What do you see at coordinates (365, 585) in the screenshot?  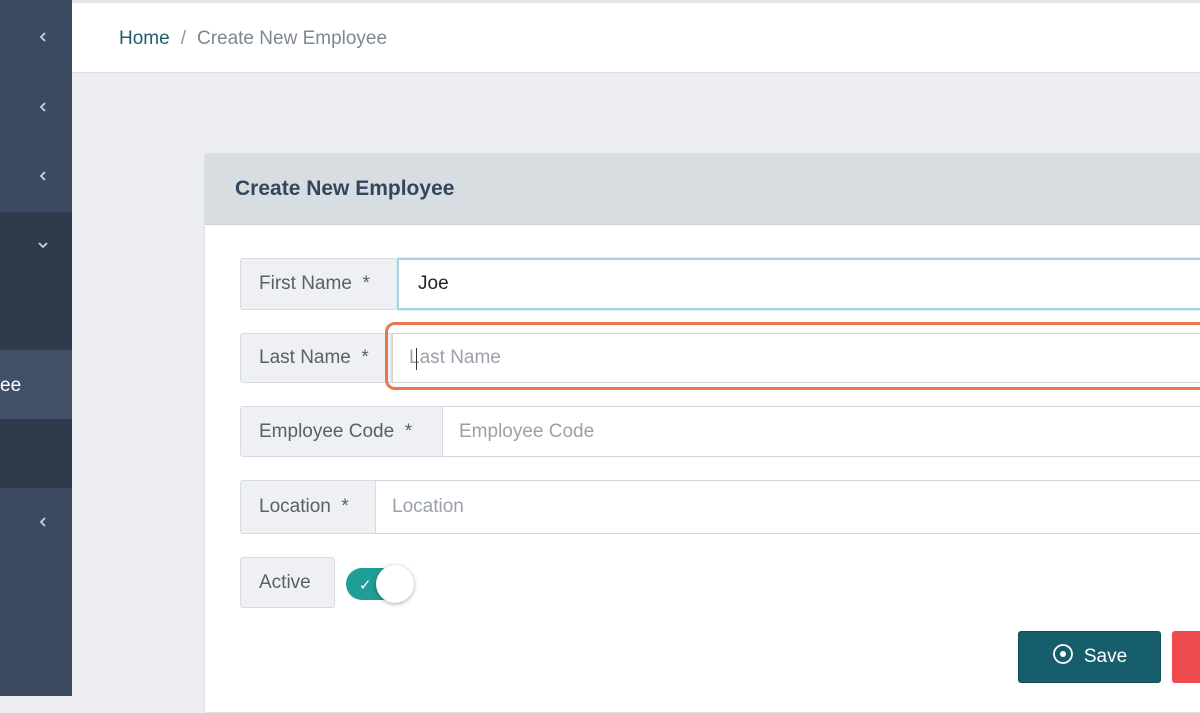 I see `check-icon: ✓` at bounding box center [365, 585].